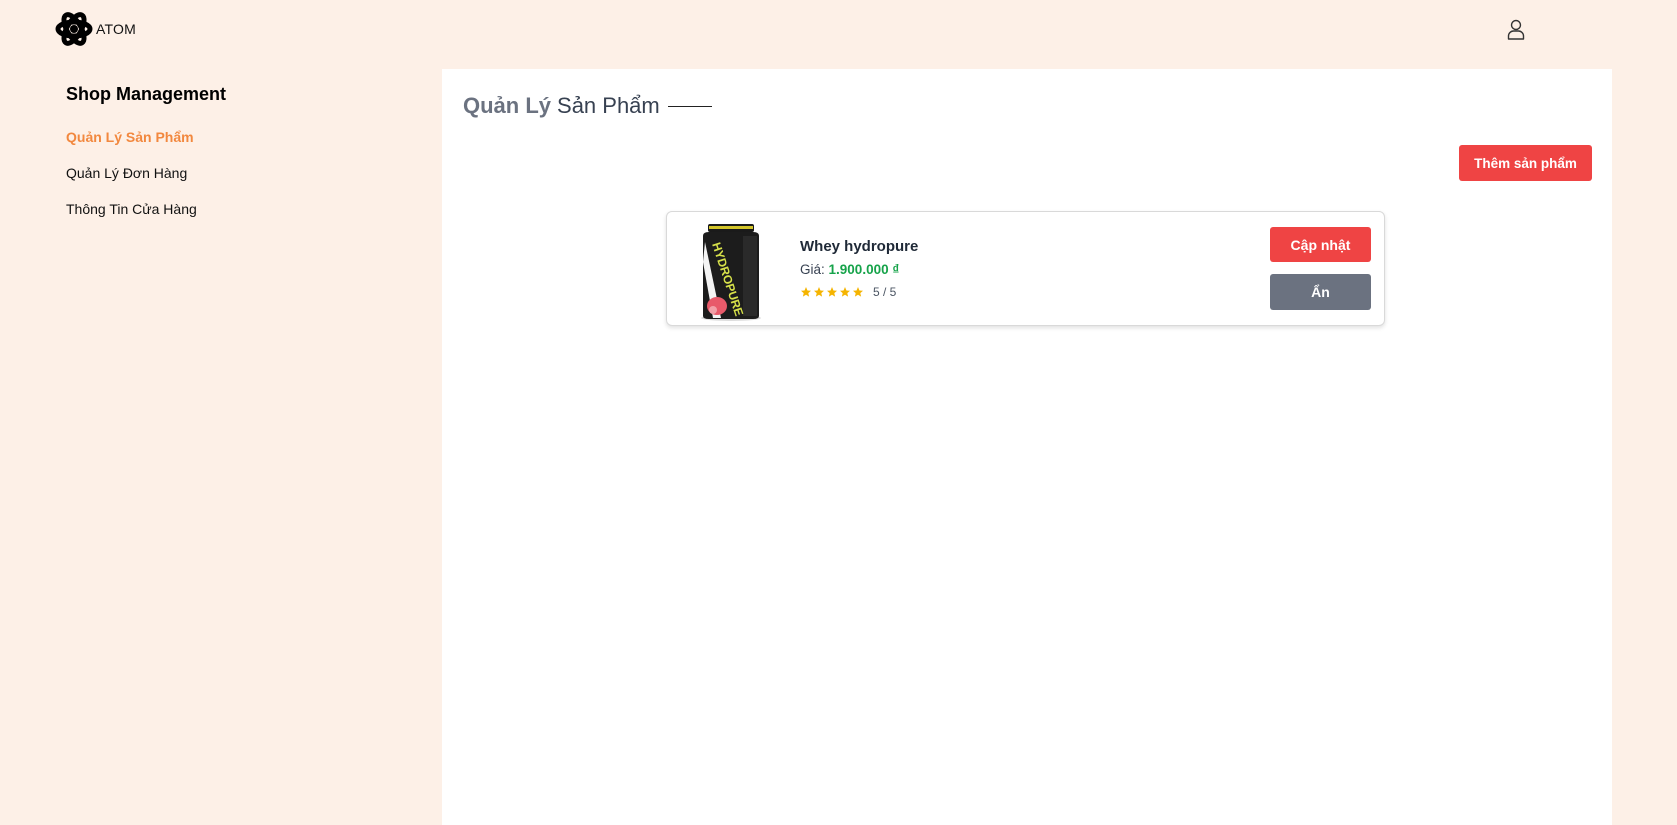 This screenshot has height=825, width=1677. Describe the element at coordinates (812, 269) in the screenshot. I see `price-label: Giá:` at that location.